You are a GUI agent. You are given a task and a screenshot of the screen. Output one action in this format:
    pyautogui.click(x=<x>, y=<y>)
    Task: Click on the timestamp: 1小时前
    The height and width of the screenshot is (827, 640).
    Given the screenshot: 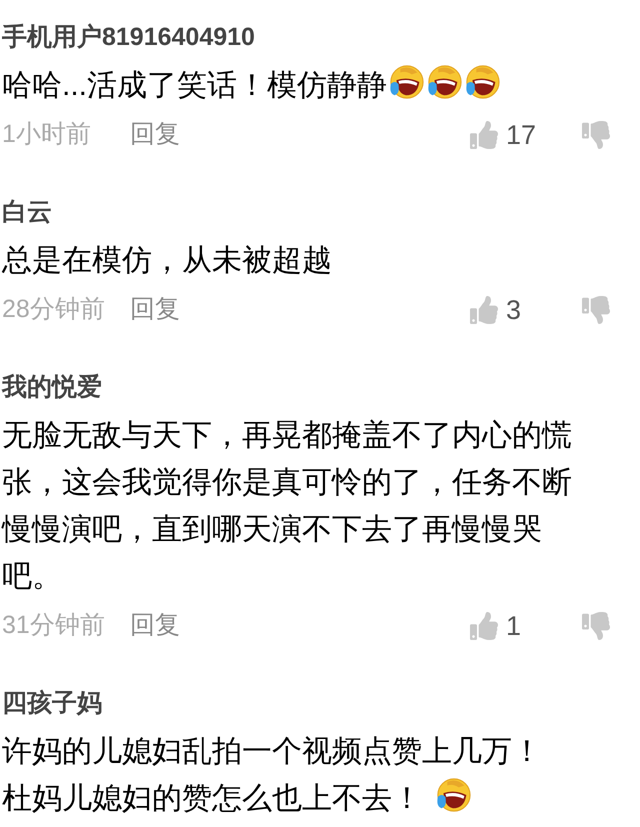 What is the action you would take?
    pyautogui.click(x=46, y=134)
    